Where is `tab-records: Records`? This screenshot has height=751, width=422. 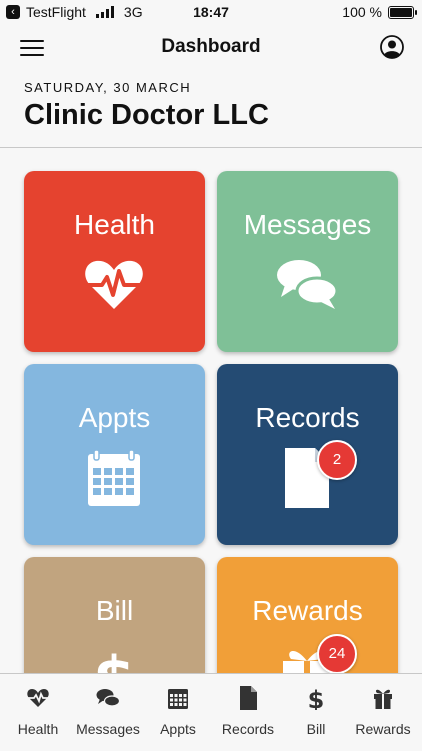 tab-records: Records is located at coordinates (248, 712).